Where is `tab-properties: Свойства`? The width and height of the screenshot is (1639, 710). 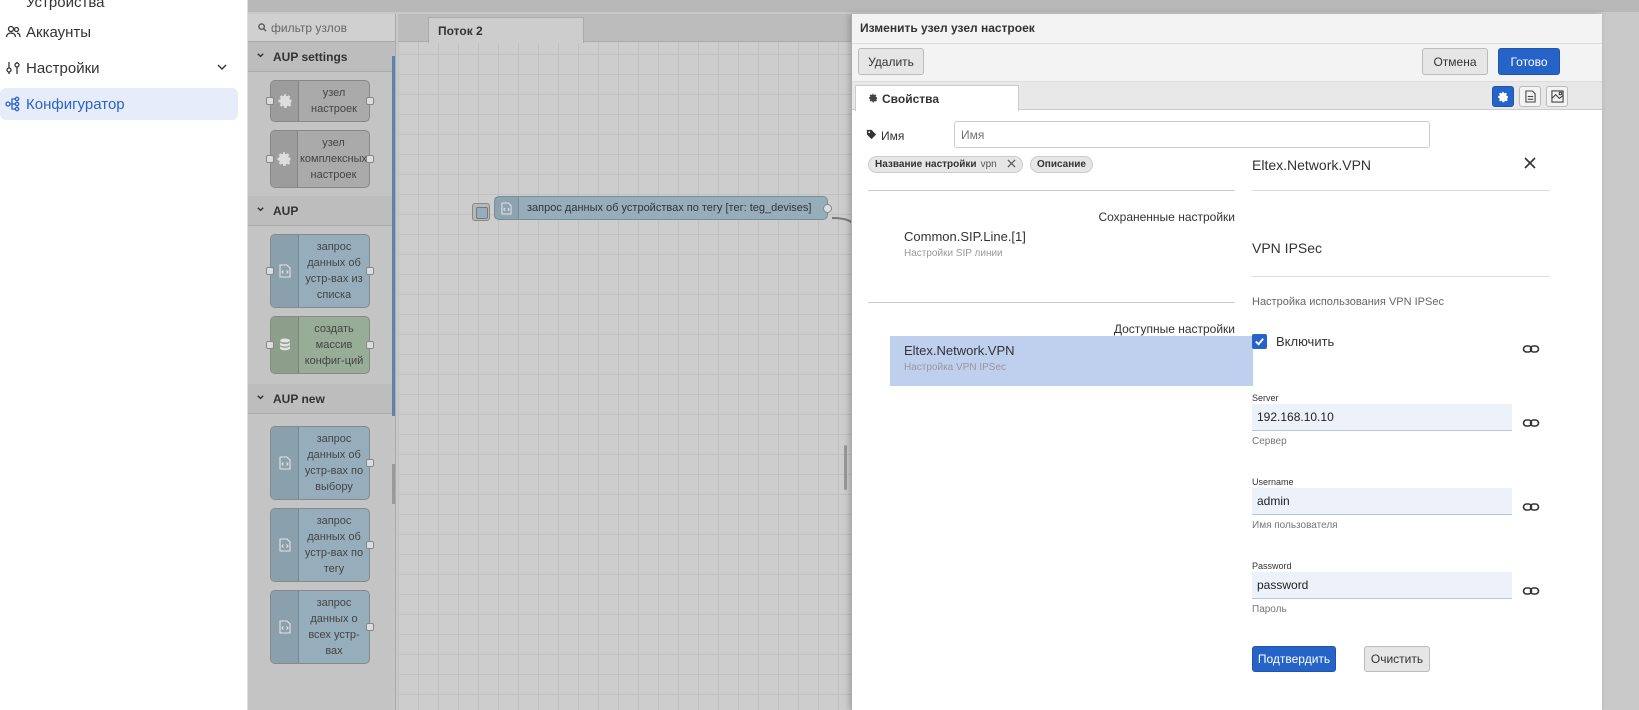
tab-properties: Свойства is located at coordinates (937, 98).